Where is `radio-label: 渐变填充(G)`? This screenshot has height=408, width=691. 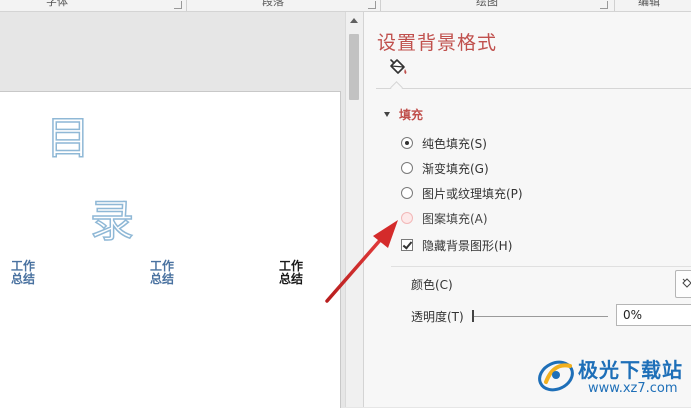
radio-label: 渐变填充(G) is located at coordinates (455, 168).